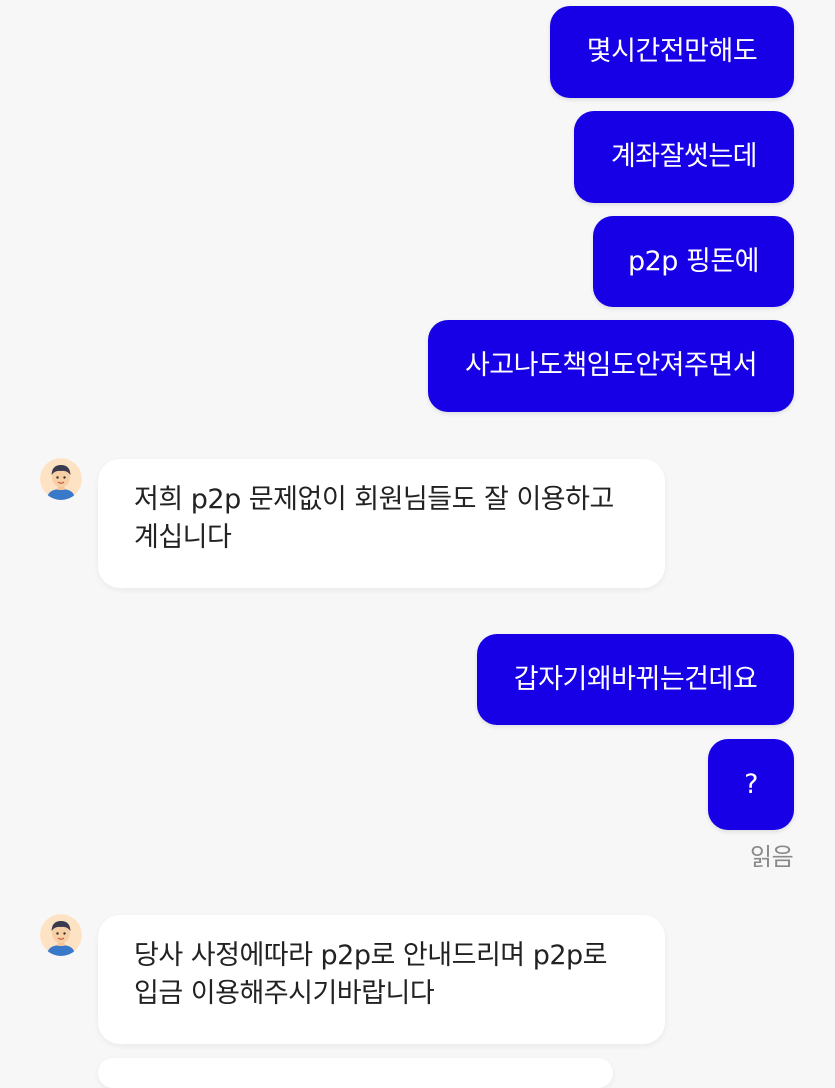 This screenshot has height=1088, width=835. I want to click on message-text-line: 저희 p2p 문제없이 회원님들도 잘 이용하고, so click(374, 499).